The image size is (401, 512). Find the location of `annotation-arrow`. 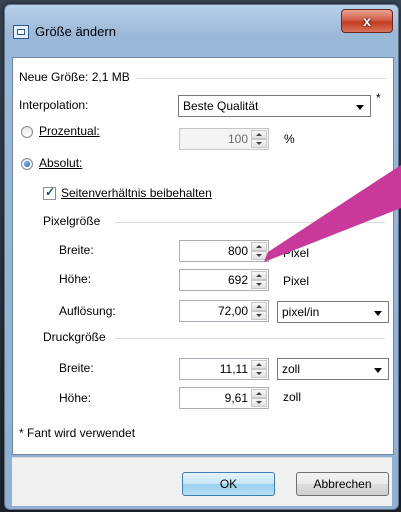

annotation-arrow is located at coordinates (332, 213).